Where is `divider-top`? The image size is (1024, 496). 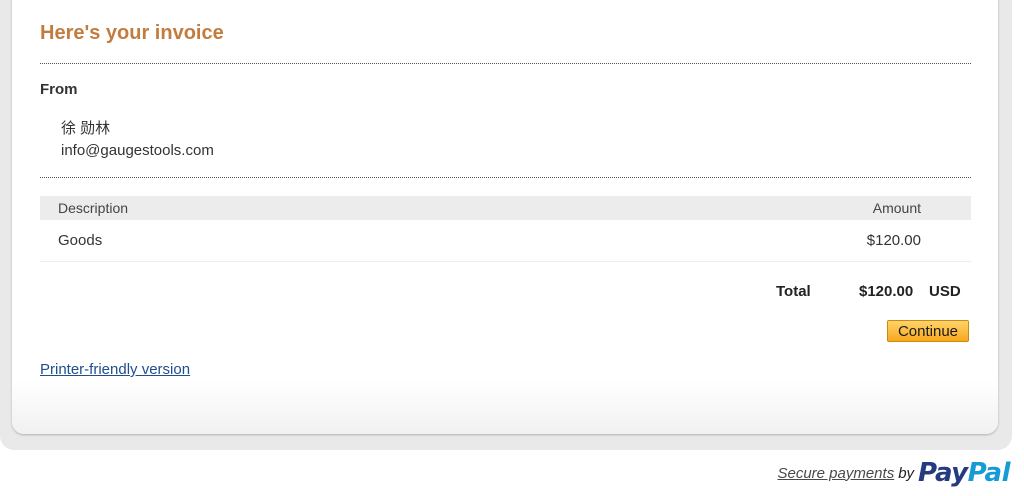
divider-top is located at coordinates (505, 63).